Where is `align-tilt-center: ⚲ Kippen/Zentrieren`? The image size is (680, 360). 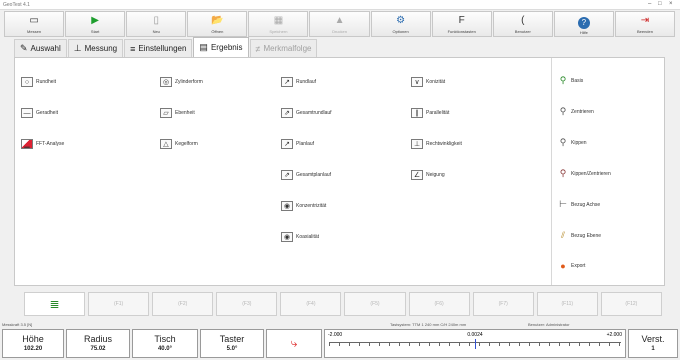 align-tilt-center: ⚲ Kippen/Zentrieren is located at coordinates (584, 173).